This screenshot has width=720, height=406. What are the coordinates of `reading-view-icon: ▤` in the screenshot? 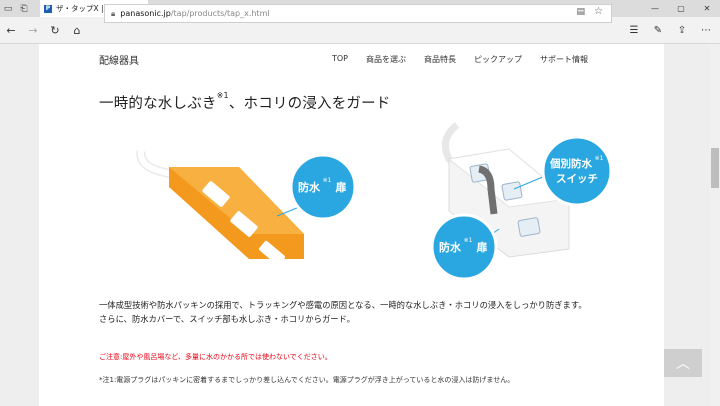 It's located at (580, 12).